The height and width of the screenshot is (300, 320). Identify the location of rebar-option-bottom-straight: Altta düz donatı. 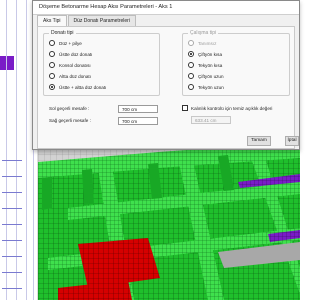
(70, 76).